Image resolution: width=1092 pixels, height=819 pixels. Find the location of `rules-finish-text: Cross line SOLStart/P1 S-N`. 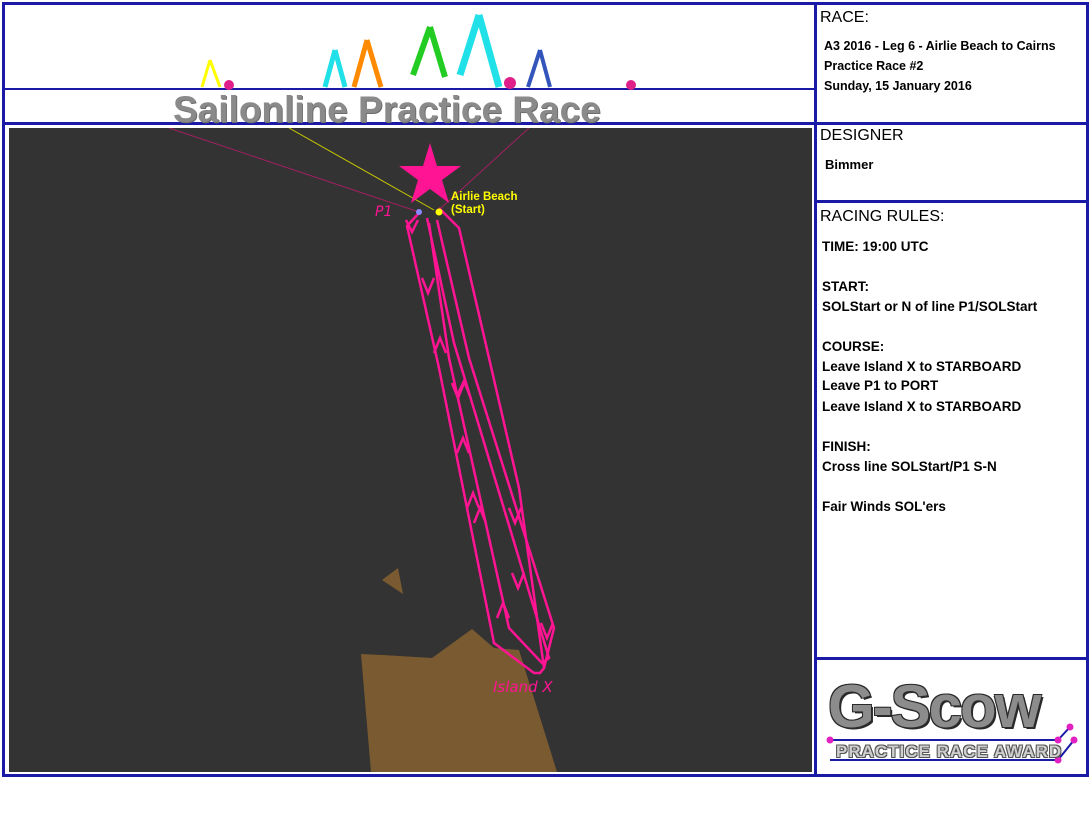

rules-finish-text: Cross line SOLStart/P1 S-N is located at coordinates (909, 466).